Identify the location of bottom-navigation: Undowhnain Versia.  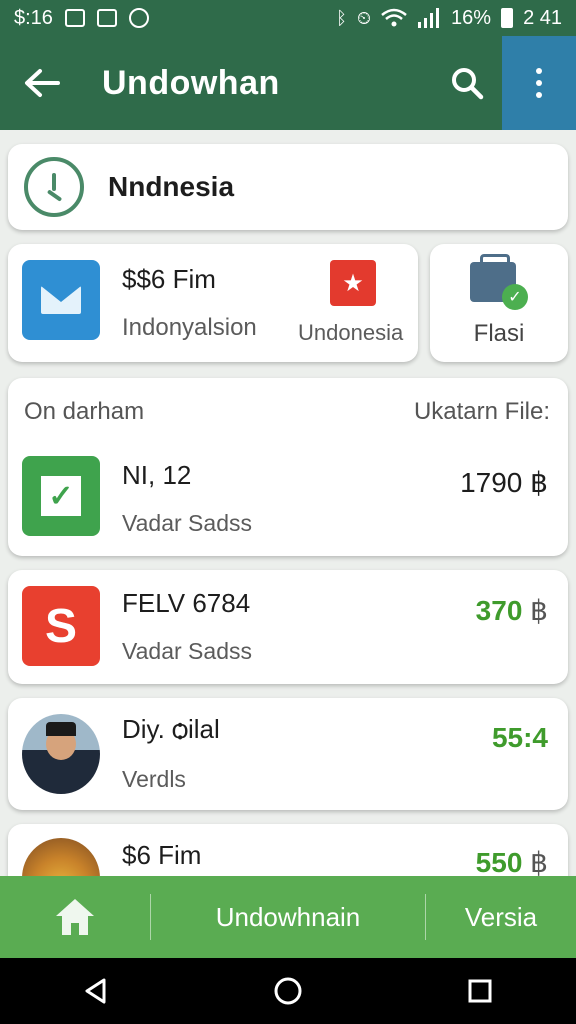
(288, 917).